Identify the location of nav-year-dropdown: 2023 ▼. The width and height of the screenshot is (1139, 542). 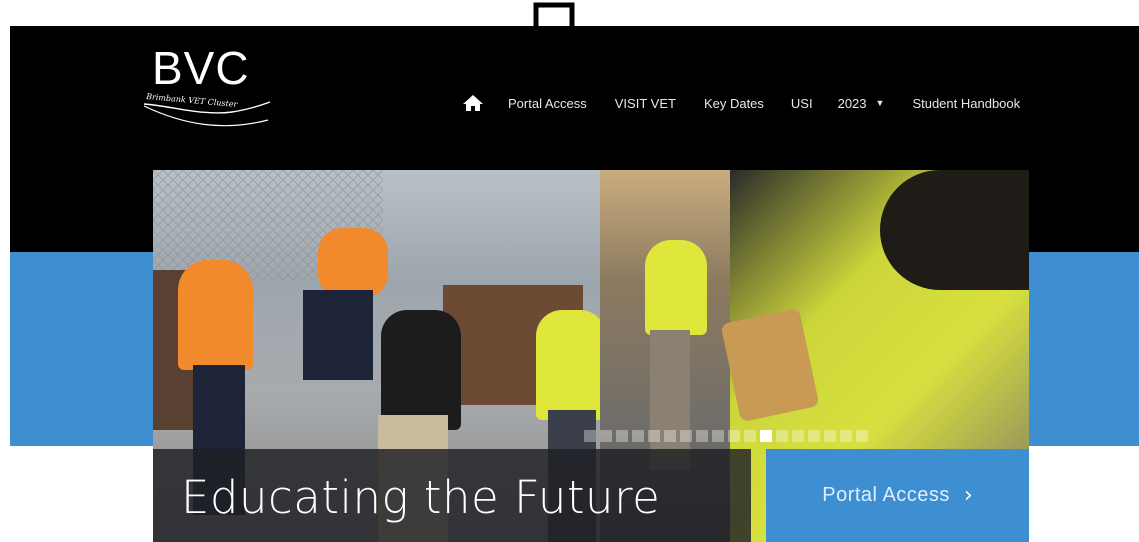
(861, 103).